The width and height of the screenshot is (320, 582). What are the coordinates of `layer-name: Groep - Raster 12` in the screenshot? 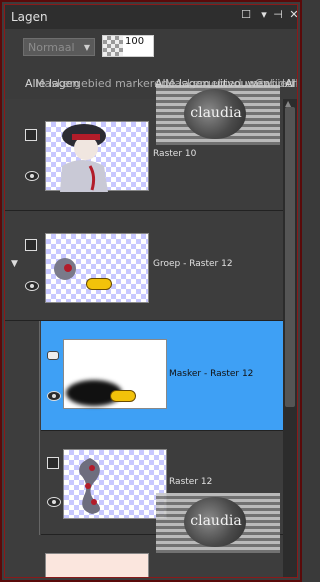 It's located at (193, 264).